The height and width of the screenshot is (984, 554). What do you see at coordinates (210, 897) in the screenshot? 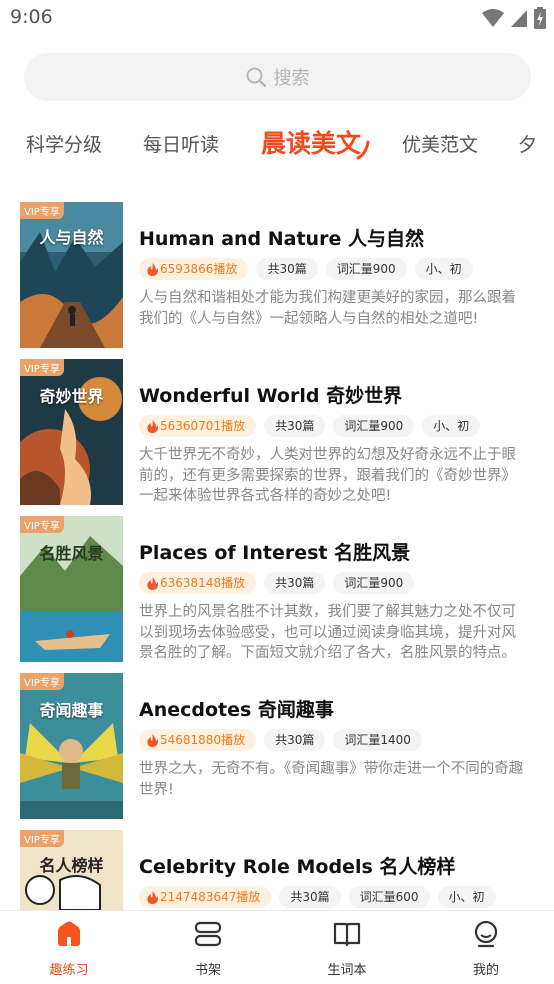
I see `plays-count: 2147483647播放` at bounding box center [210, 897].